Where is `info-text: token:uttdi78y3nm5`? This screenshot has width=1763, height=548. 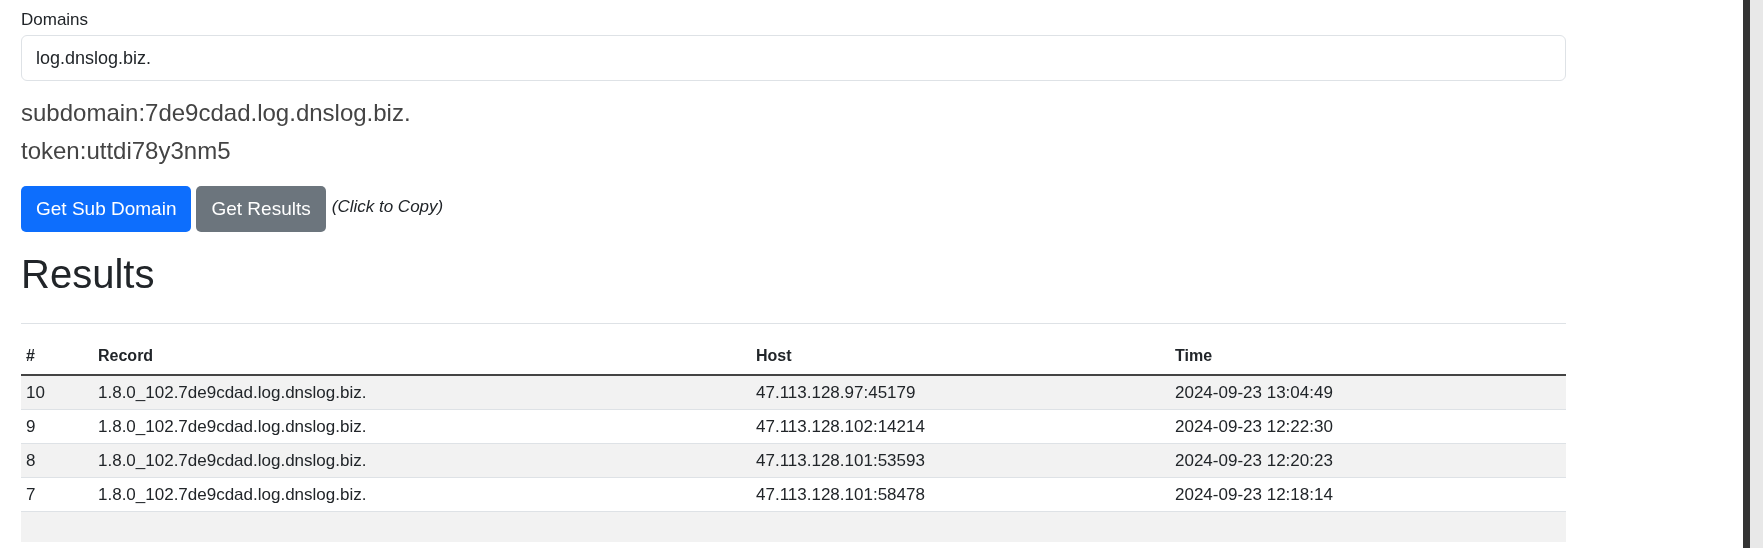
info-text: token:uttdi78y3nm5 is located at coordinates (126, 151).